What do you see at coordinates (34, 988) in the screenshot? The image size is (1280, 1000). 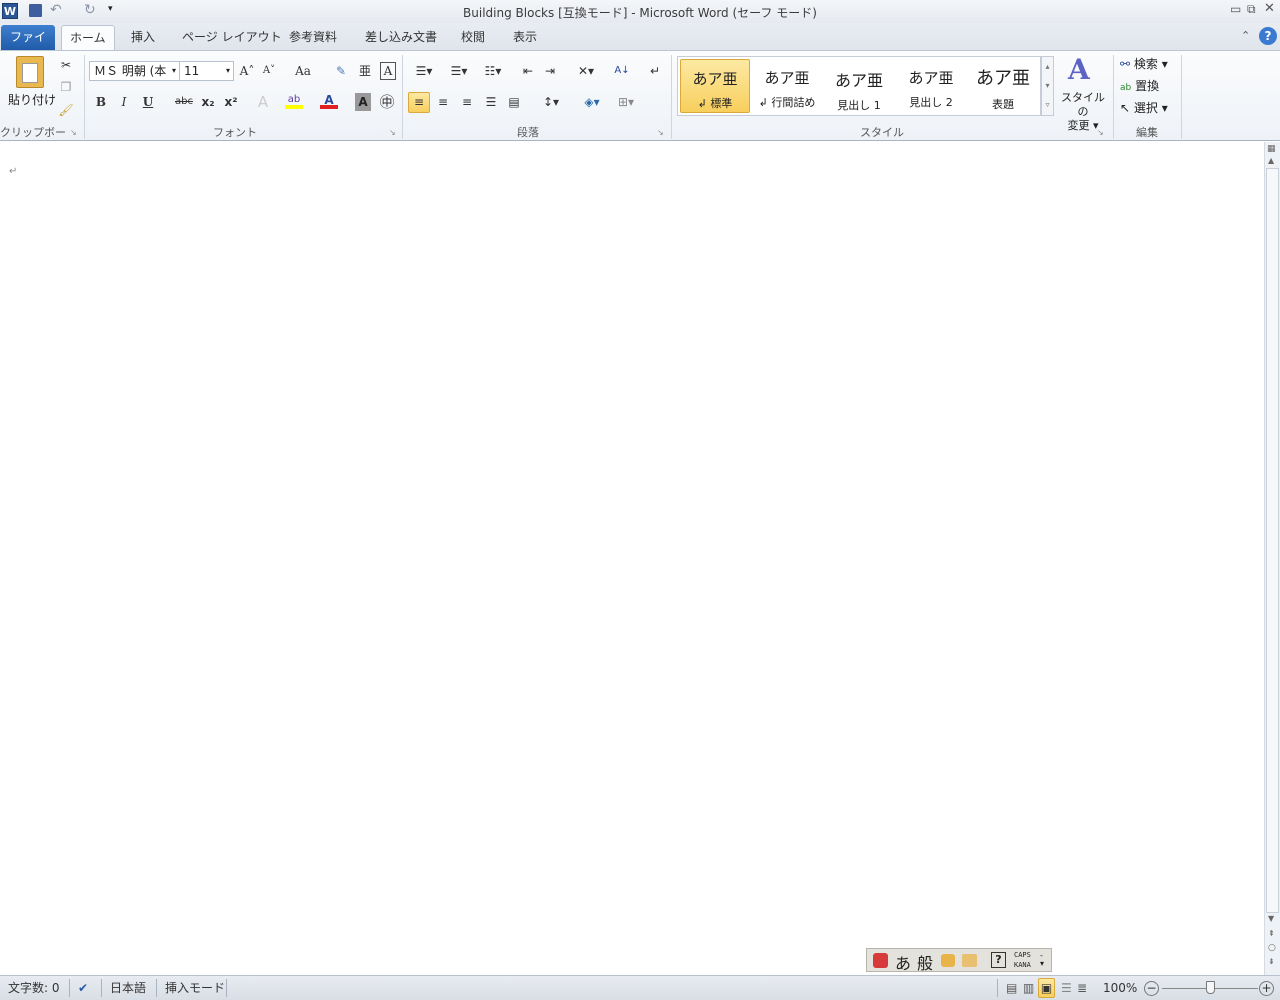 I see `word-count: 文字数: 0` at bounding box center [34, 988].